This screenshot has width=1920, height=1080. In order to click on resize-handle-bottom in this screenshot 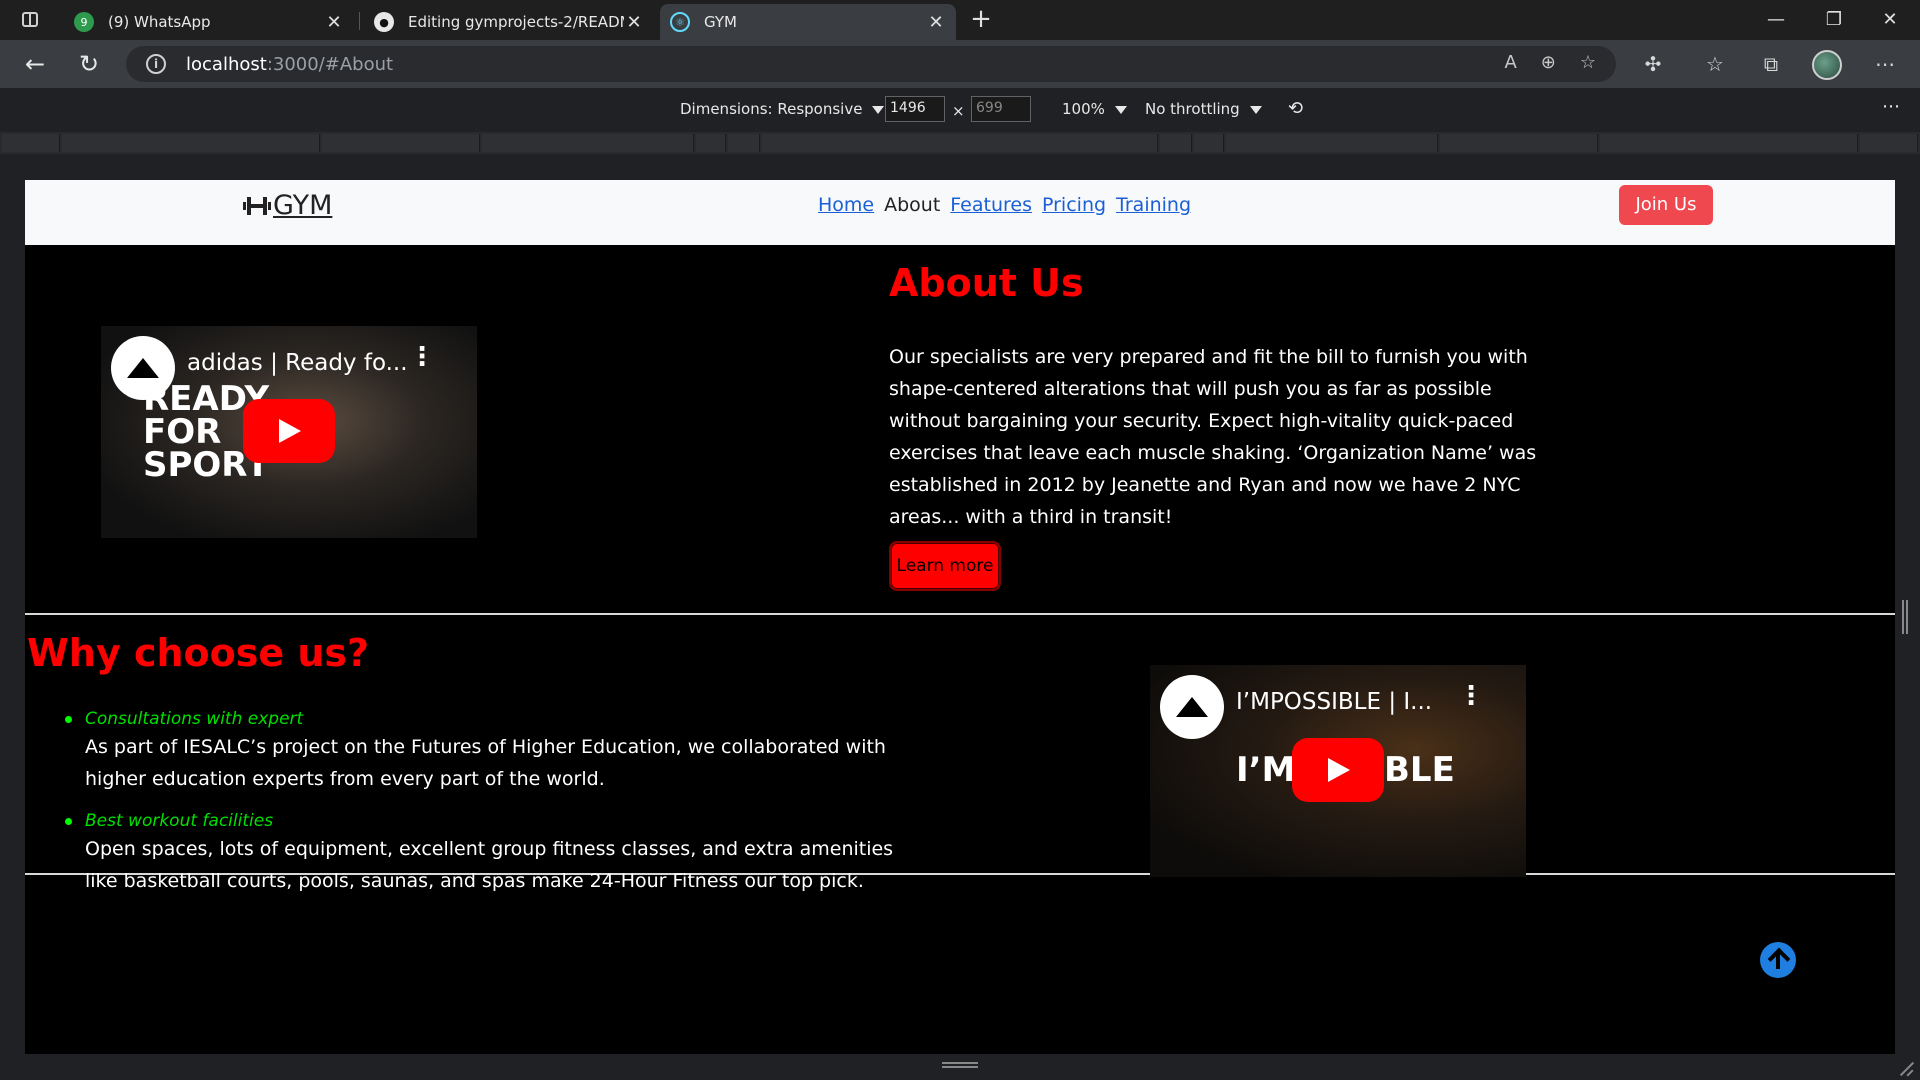, I will do `click(960, 1065)`.